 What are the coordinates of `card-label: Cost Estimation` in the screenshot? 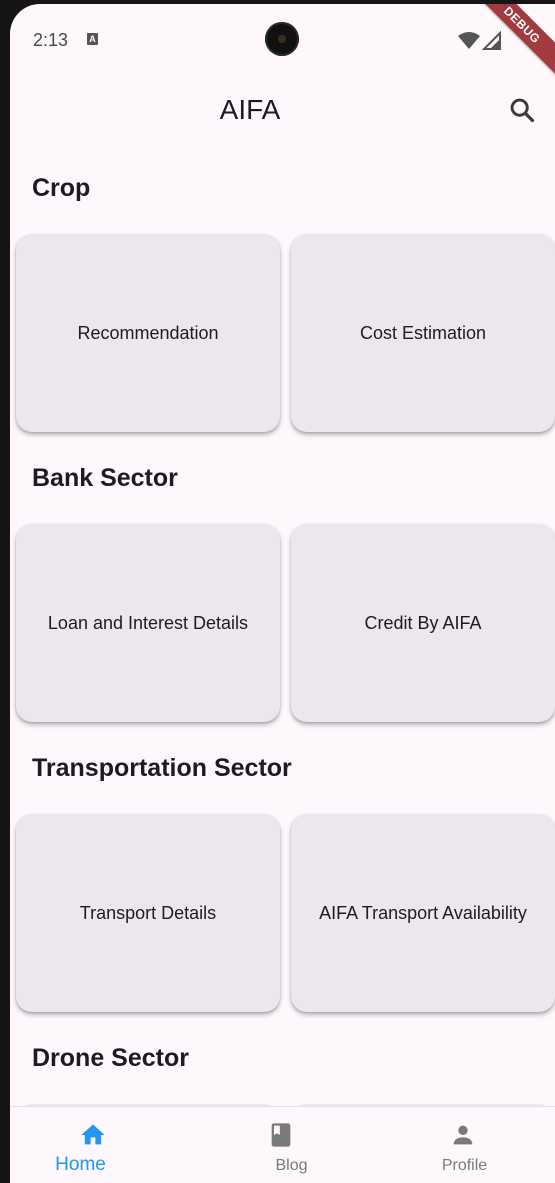 It's located at (423, 332).